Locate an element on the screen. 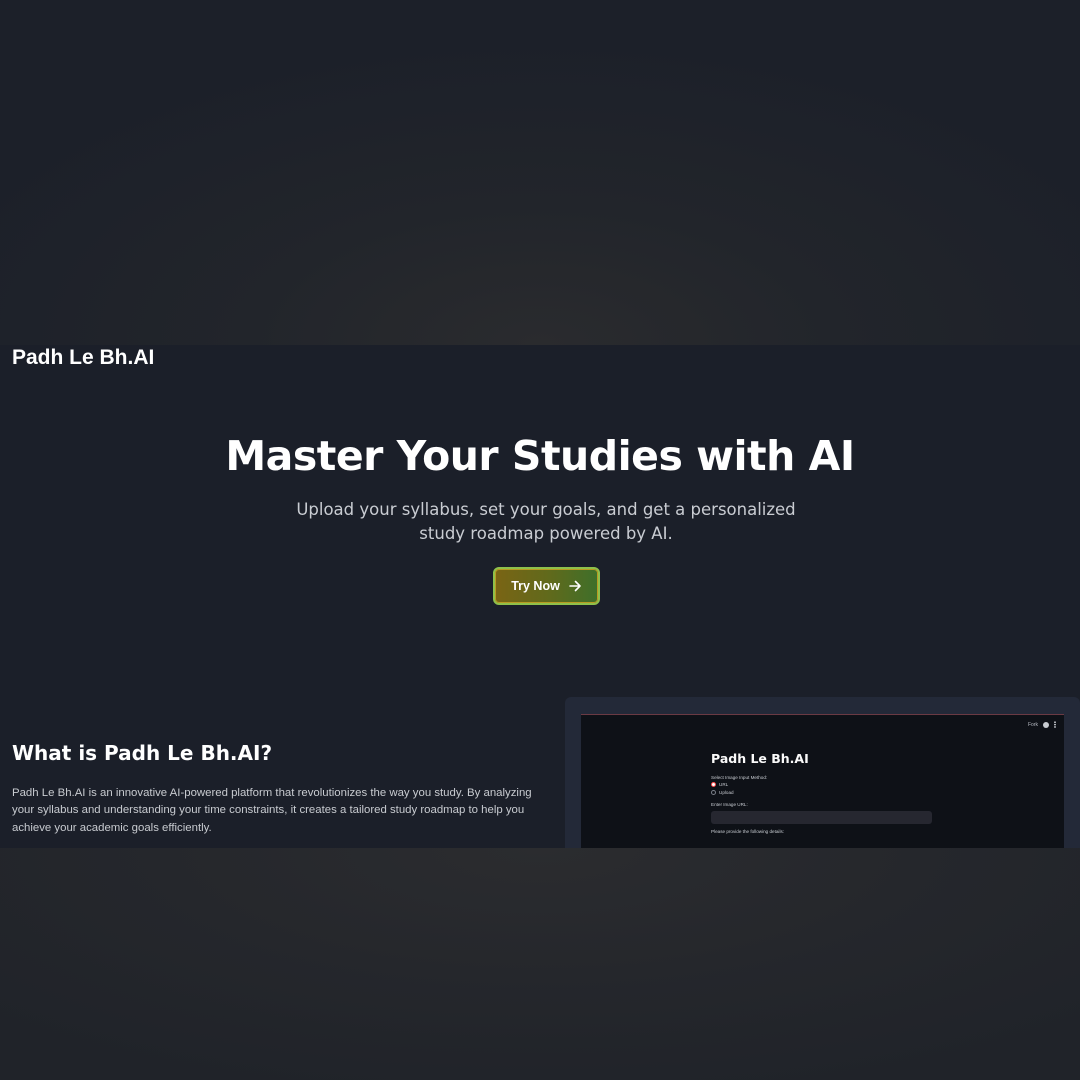 Image resolution: width=1080 pixels, height=1080 pixels. kebab-menu-icon is located at coordinates (1055, 724).